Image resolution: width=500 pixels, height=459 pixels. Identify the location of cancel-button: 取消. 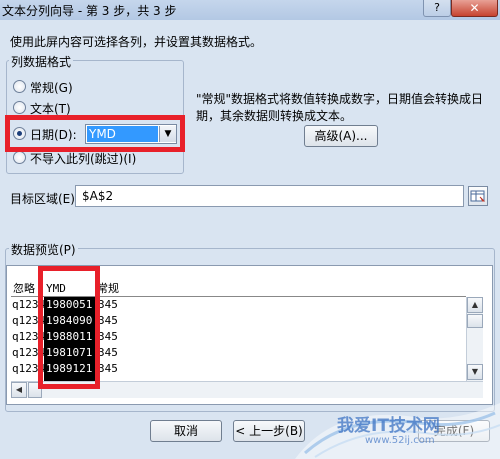
(186, 431).